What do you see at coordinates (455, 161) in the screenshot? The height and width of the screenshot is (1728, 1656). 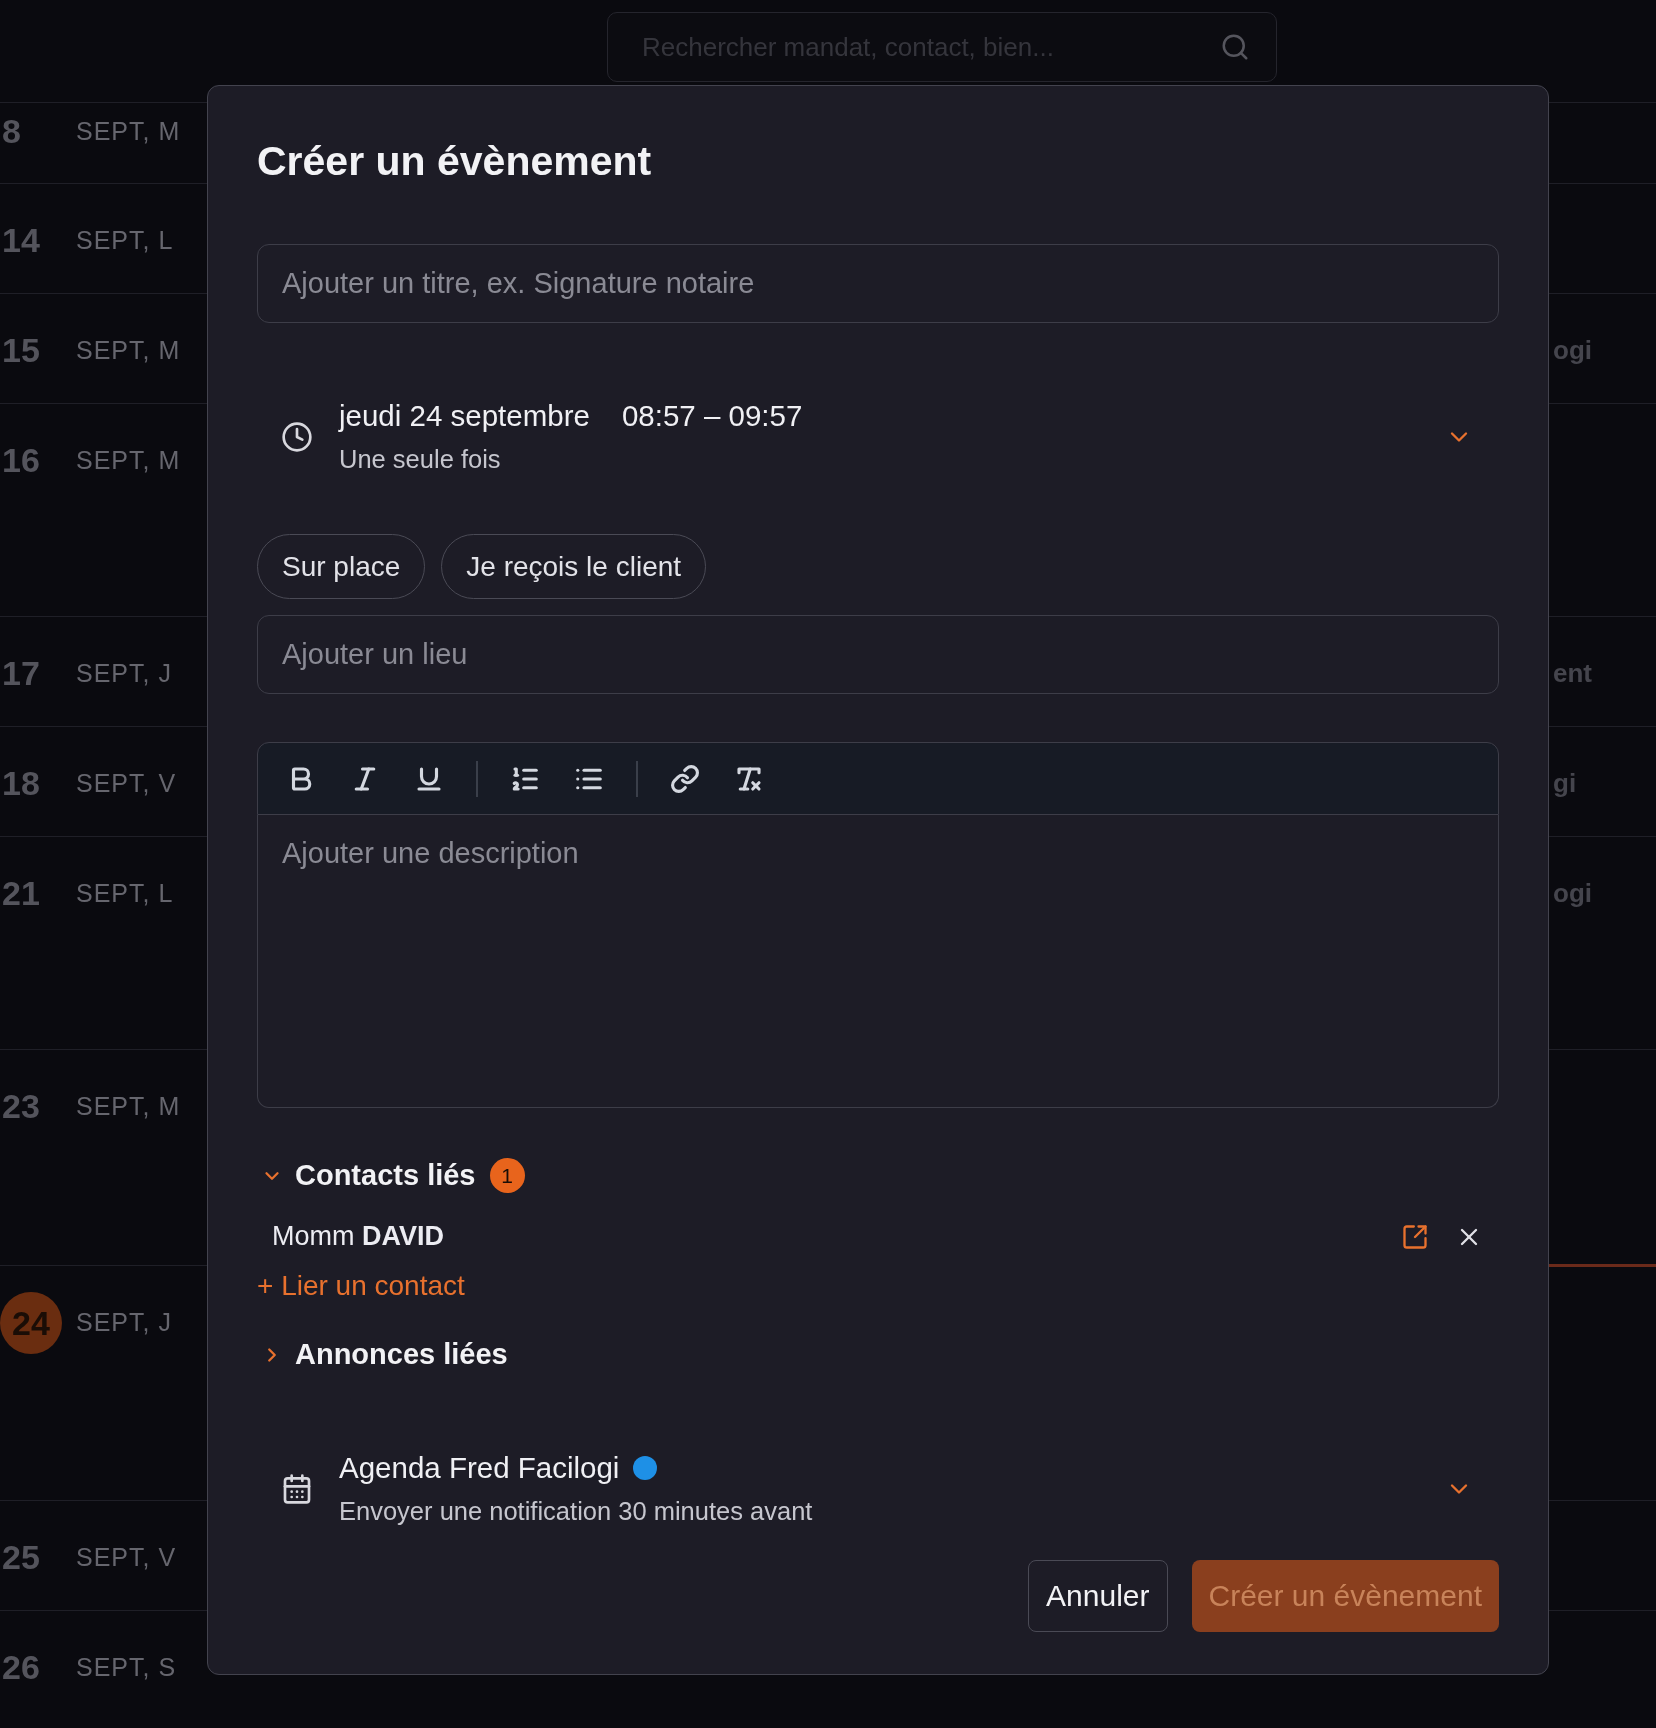 I see `dialog-title: Créer un évènement` at bounding box center [455, 161].